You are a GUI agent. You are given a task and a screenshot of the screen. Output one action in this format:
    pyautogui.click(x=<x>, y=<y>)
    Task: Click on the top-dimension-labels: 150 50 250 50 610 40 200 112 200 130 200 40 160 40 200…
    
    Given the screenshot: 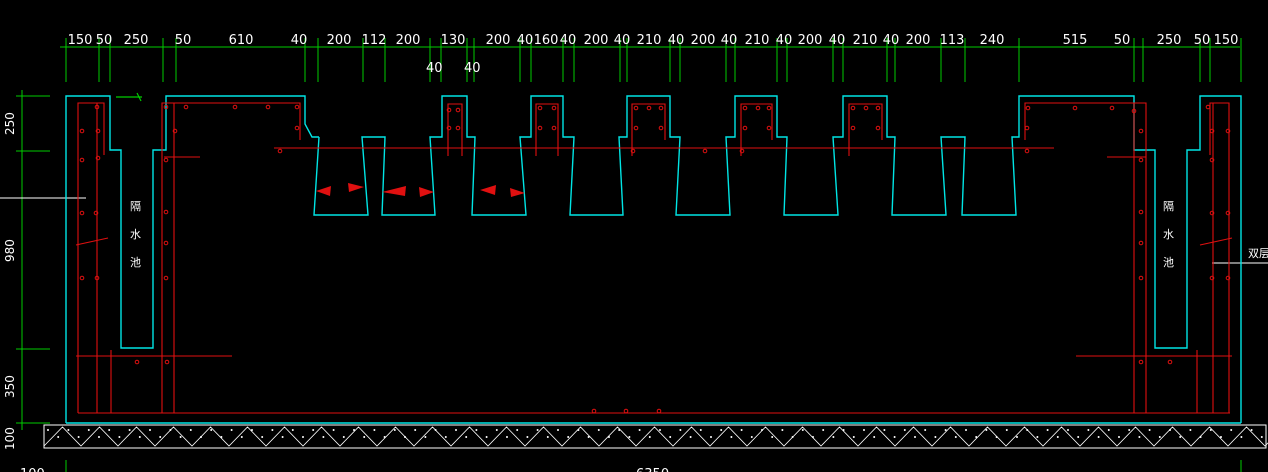 What is the action you would take?
    pyautogui.click(x=653, y=40)
    